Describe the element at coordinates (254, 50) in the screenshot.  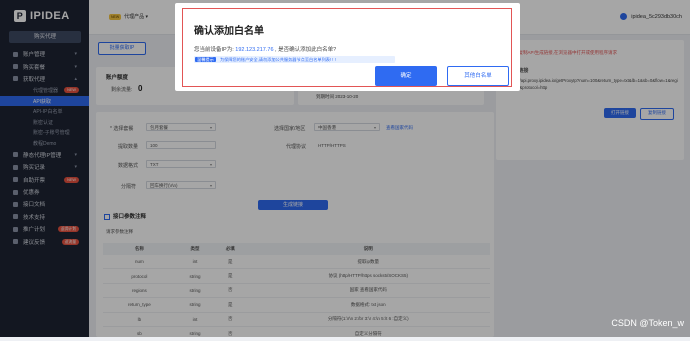
I see `device-ip: 192.123.217.76` at that location.